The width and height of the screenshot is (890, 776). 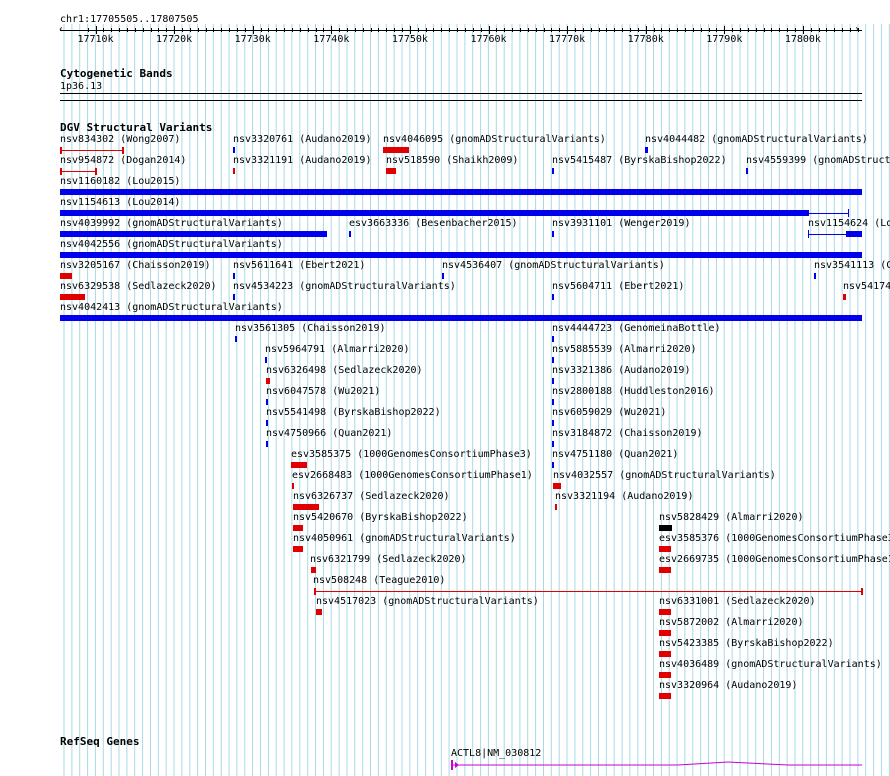 I want to click on variant-label: nsv5420670 (ByrskaBishop2022), so click(x=380, y=518).